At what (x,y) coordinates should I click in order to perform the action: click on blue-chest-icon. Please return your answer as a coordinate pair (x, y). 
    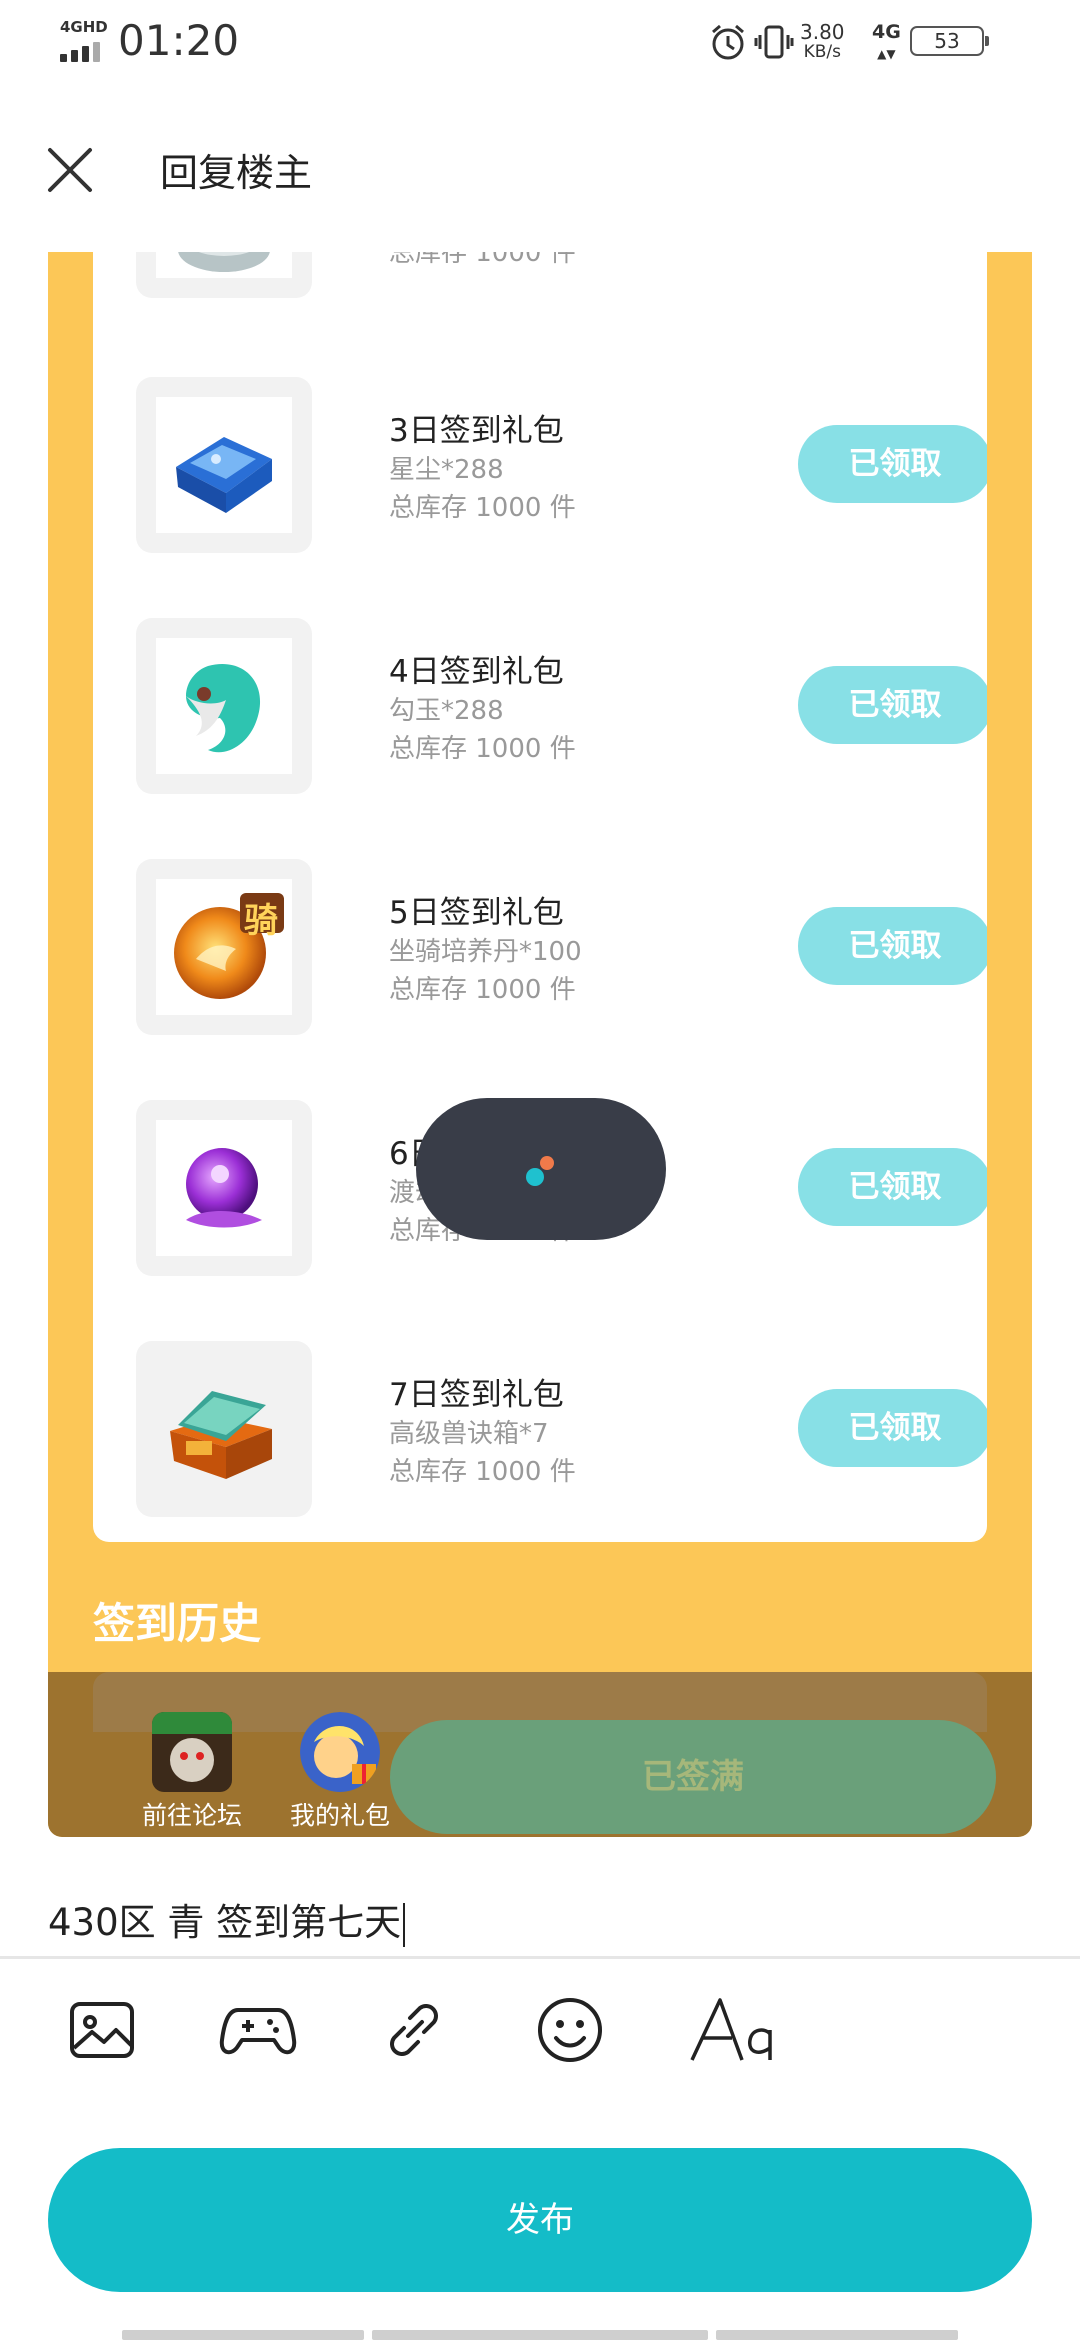
    Looking at the image, I should click on (224, 465).